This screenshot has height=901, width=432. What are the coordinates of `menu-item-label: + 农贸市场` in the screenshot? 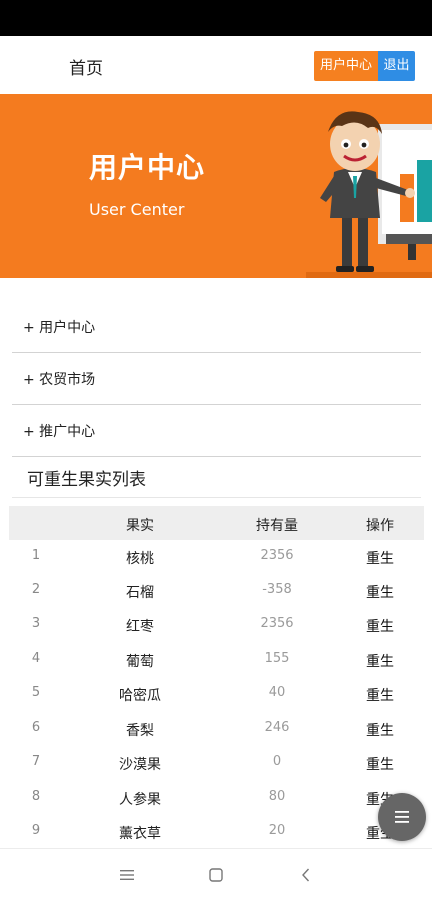 It's located at (59, 380).